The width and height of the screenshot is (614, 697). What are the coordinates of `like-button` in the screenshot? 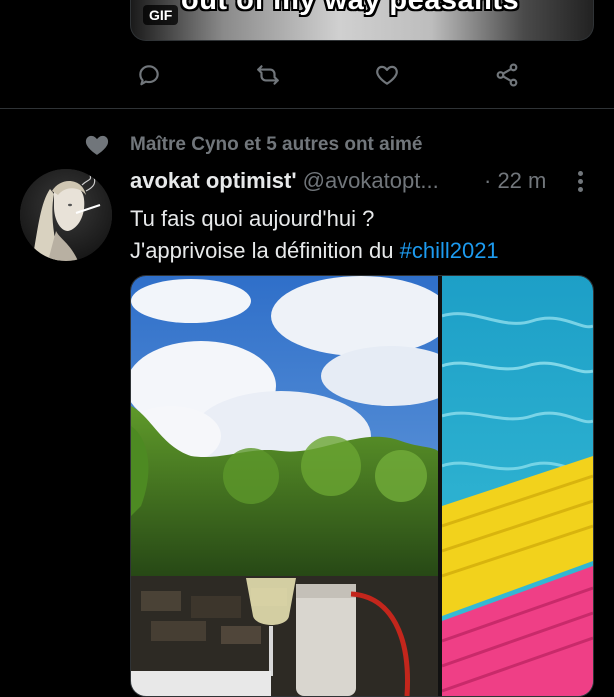 It's located at (387, 75).